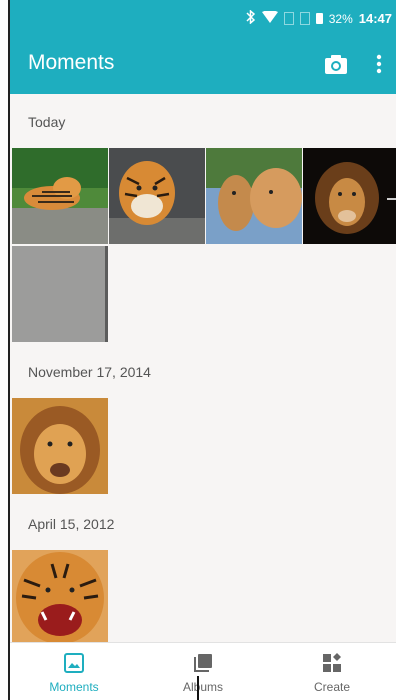 The width and height of the screenshot is (396, 700). I want to click on camera-icon, so click(336, 64).